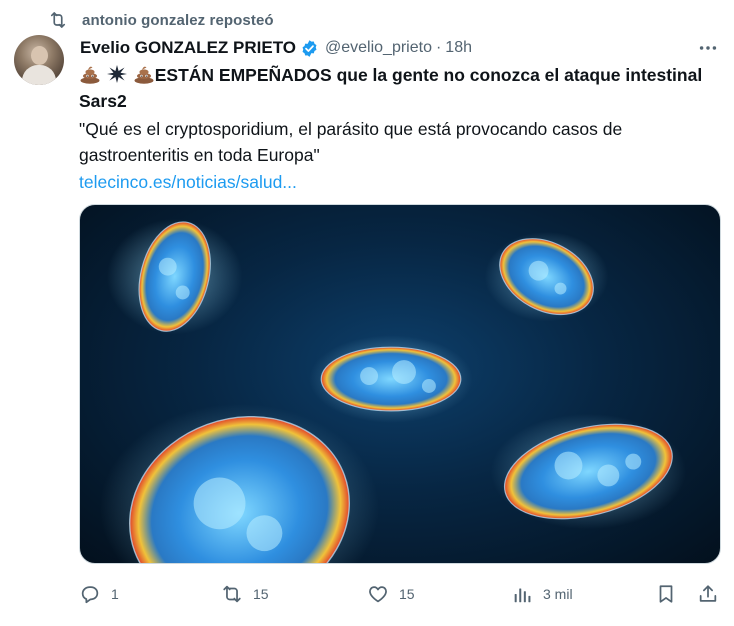 The image size is (734, 626). What do you see at coordinates (178, 20) in the screenshot?
I see `repost-text: antonio gonzalez reposteó` at bounding box center [178, 20].